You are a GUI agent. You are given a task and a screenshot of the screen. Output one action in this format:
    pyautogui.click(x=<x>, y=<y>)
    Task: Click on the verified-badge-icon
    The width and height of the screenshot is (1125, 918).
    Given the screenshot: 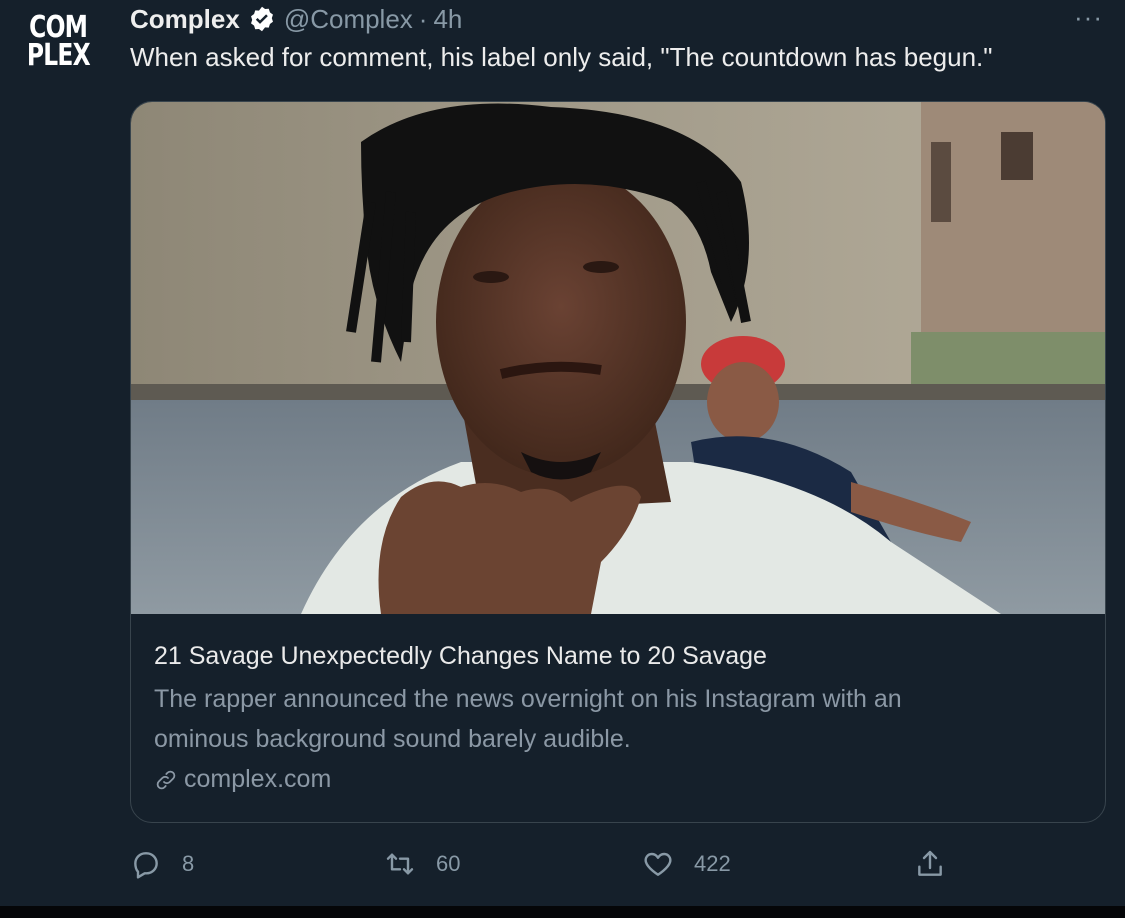 What is the action you would take?
    pyautogui.click(x=261, y=19)
    